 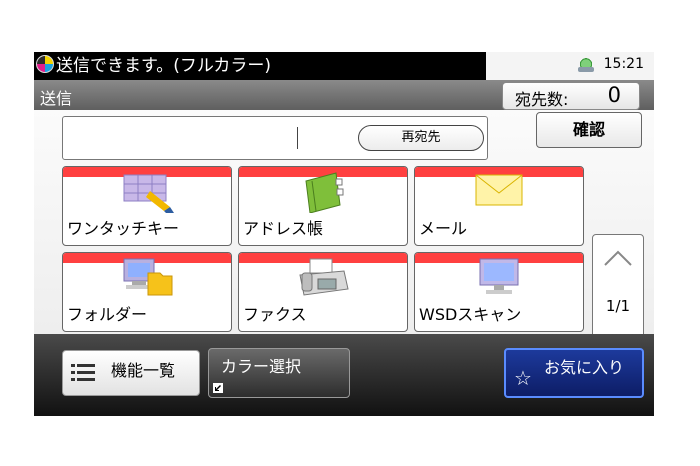 I want to click on tile-folder: フォルダー, so click(x=147, y=292).